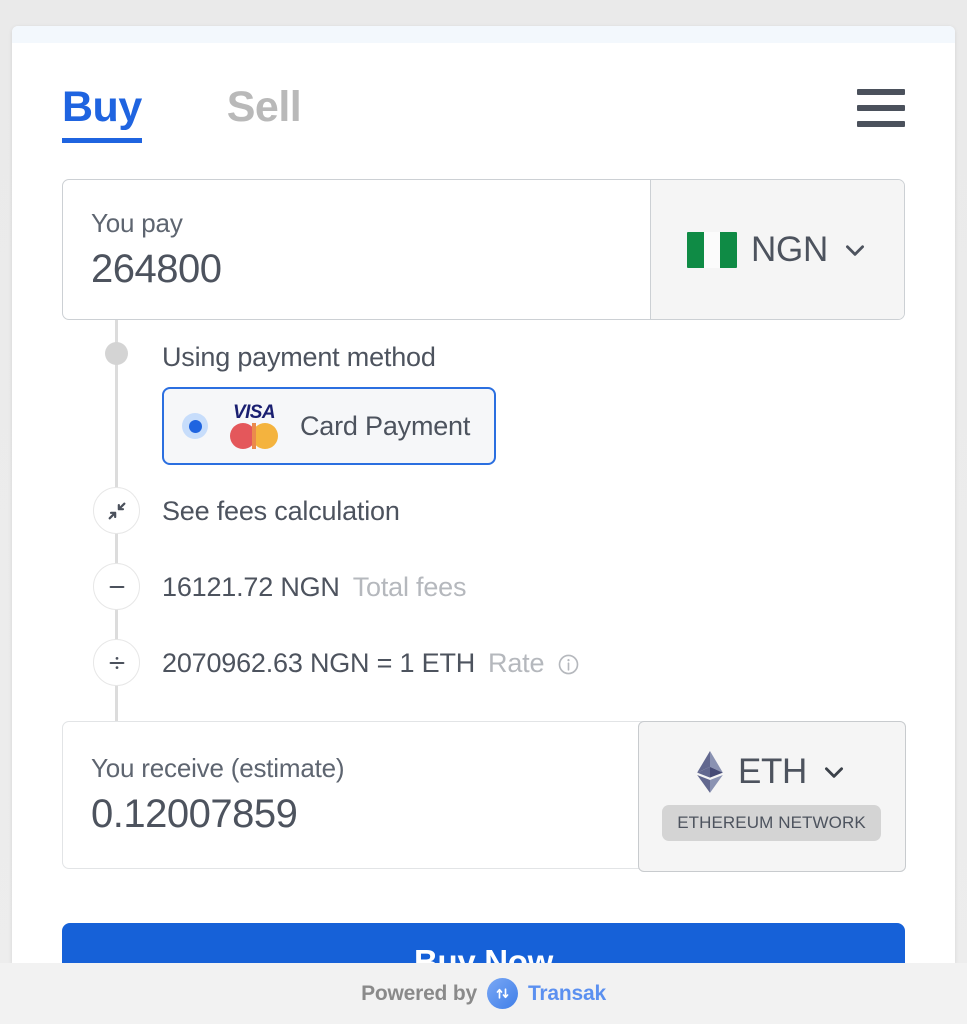 The height and width of the screenshot is (1024, 967). I want to click on network-badge: ETHEREUM NETWORK, so click(771, 823).